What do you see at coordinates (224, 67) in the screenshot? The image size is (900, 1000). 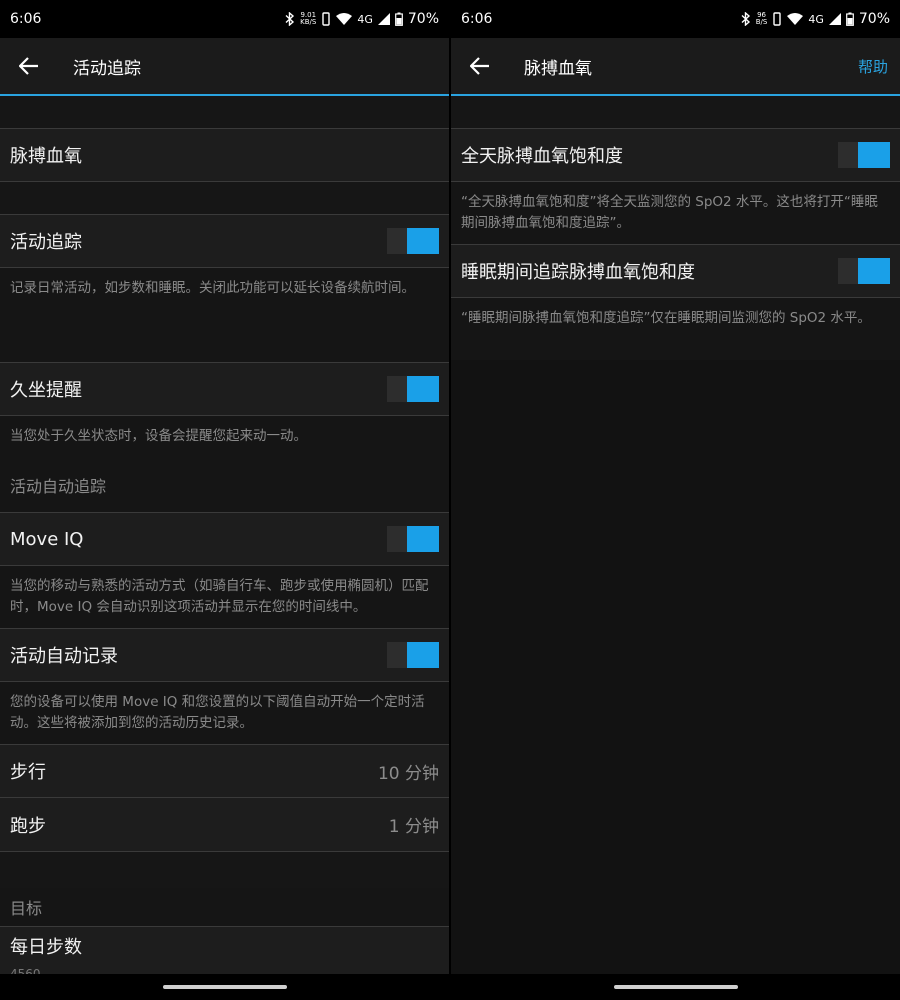 I see `app-bar: 活动追踪` at bounding box center [224, 67].